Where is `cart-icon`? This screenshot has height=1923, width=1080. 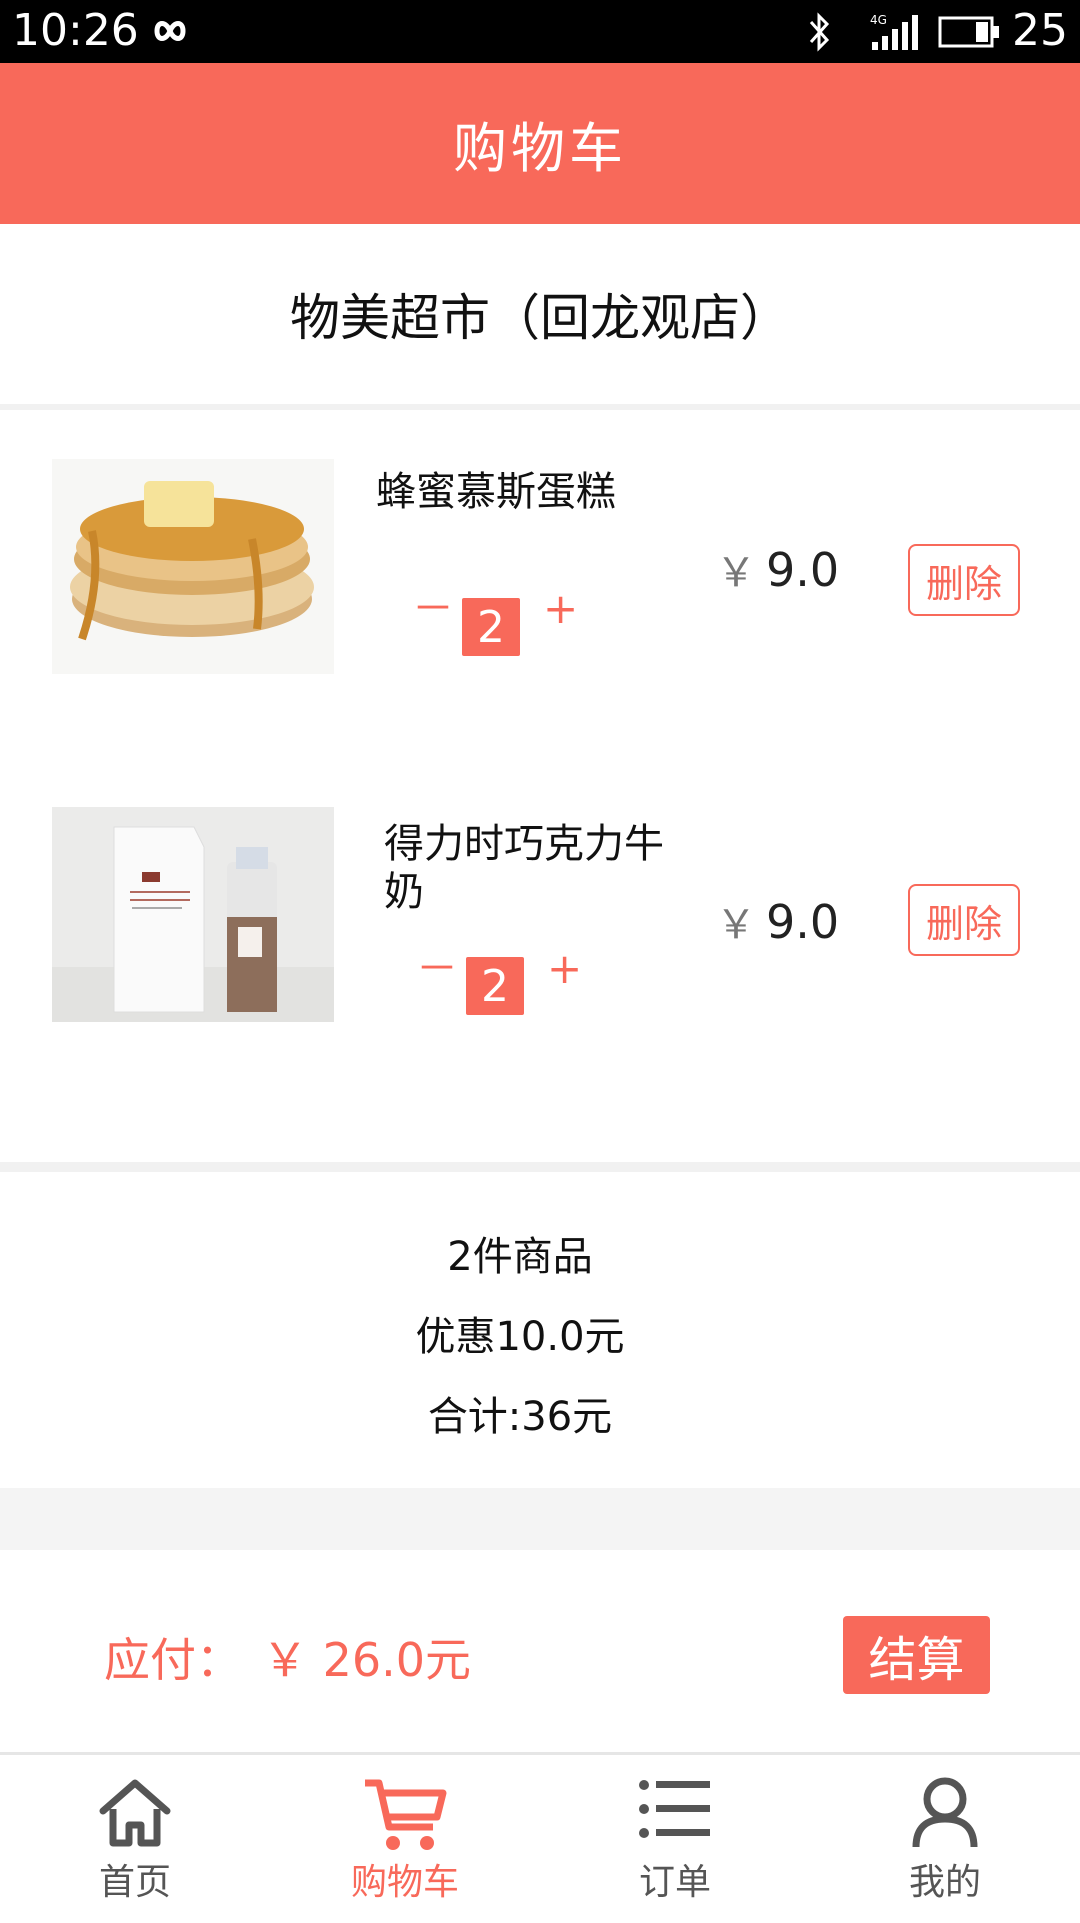 cart-icon is located at coordinates (406, 1814).